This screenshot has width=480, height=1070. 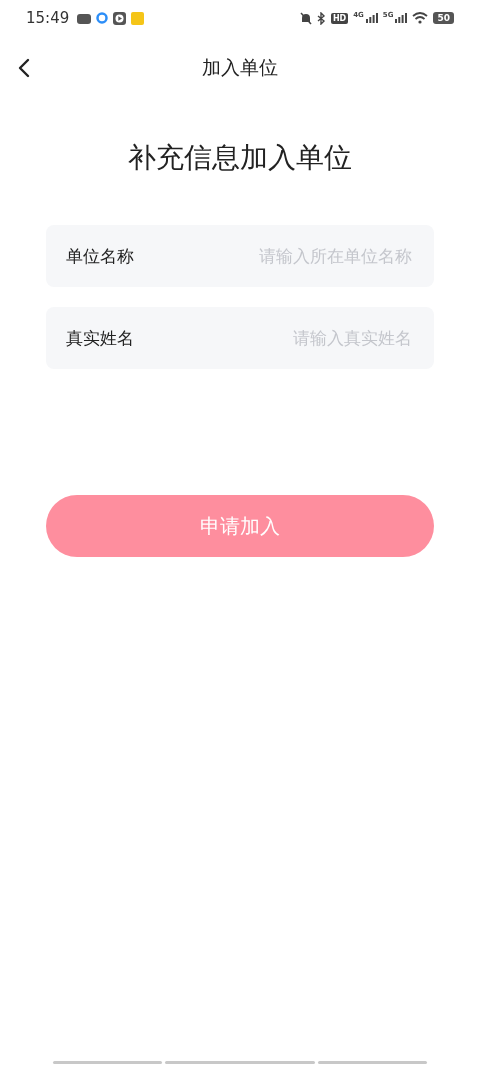 I want to click on battery-level: 50, so click(x=443, y=18).